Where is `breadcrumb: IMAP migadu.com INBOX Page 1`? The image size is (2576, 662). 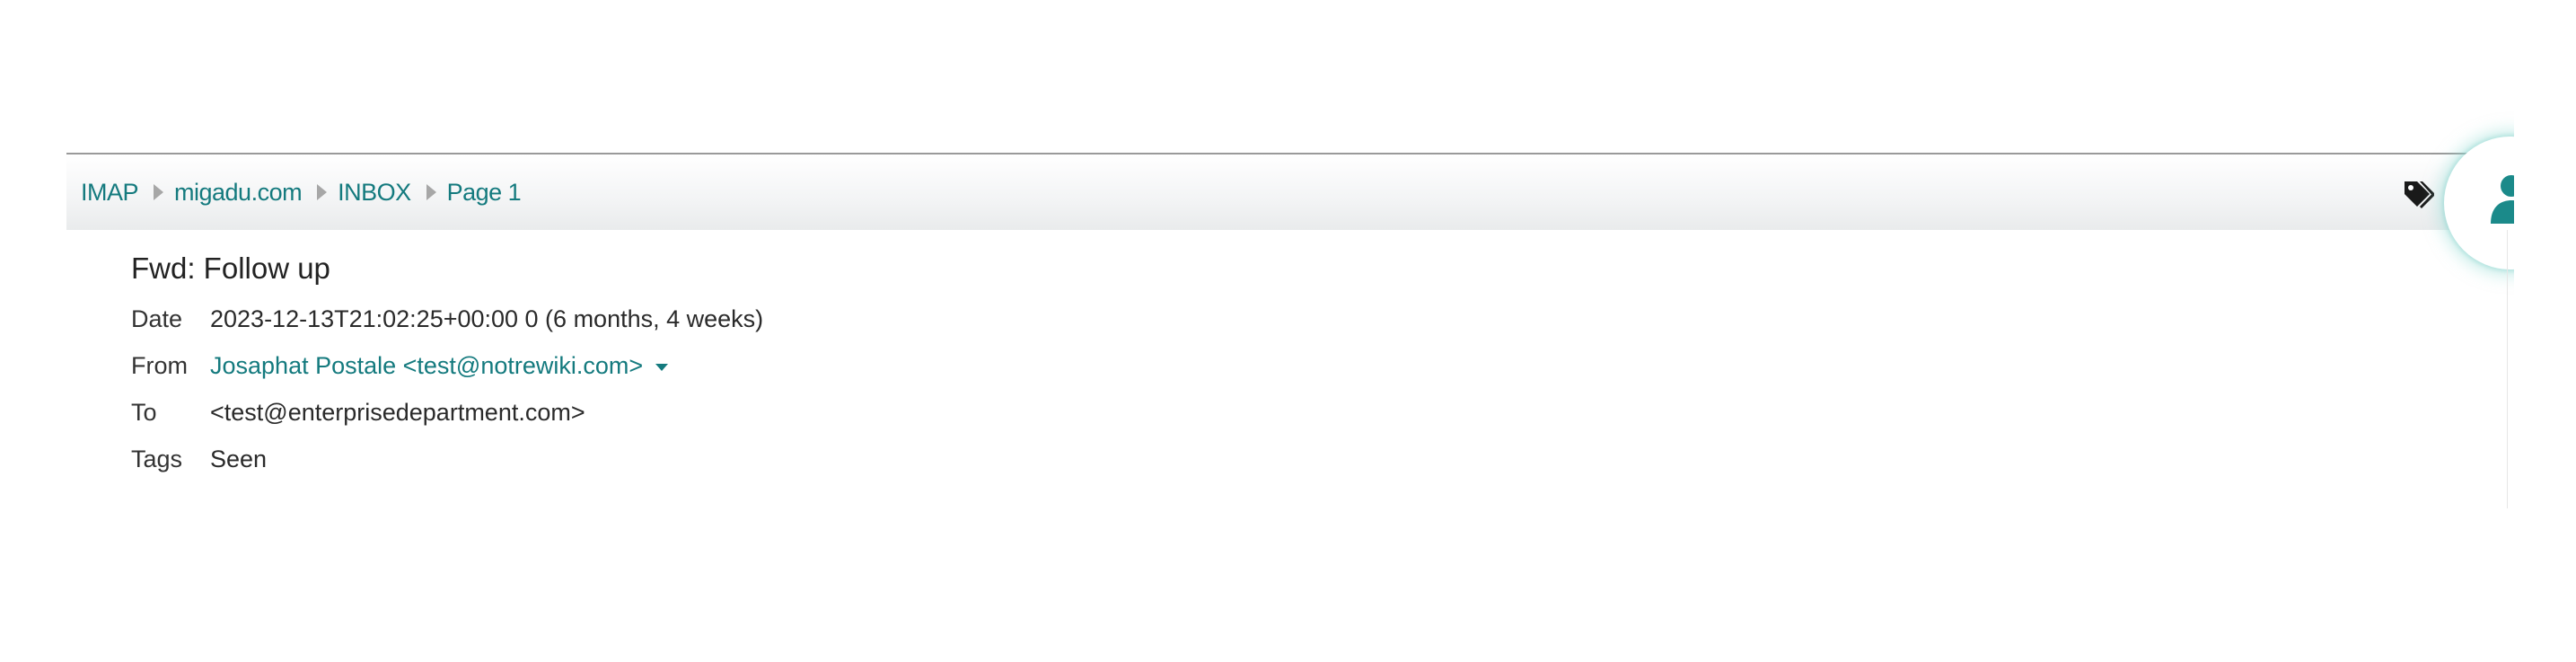
breadcrumb: IMAP migadu.com INBOX Page 1 is located at coordinates (301, 192).